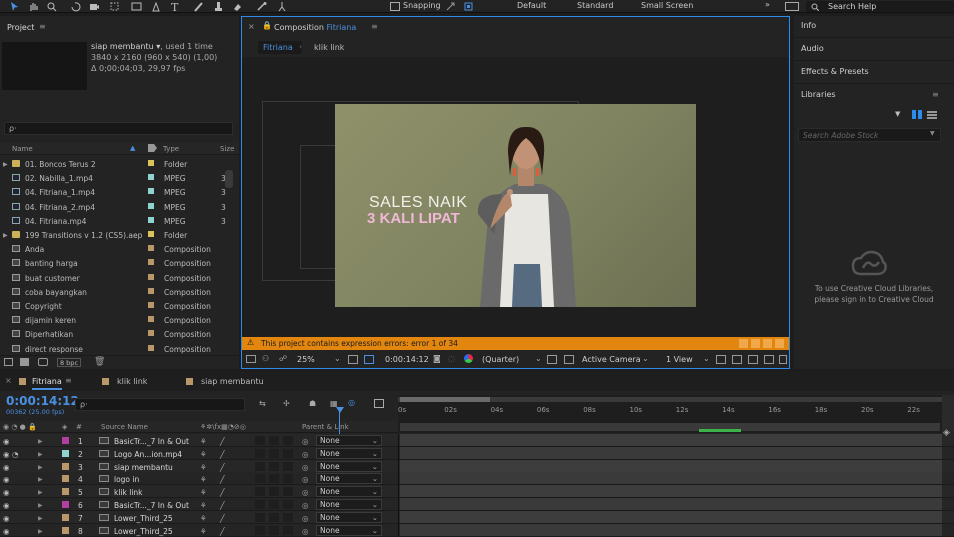 The height and width of the screenshot is (537, 954). I want to click on project-list-item: 02. Nabilla_1.mp4 MPEG 3, so click(118, 178).